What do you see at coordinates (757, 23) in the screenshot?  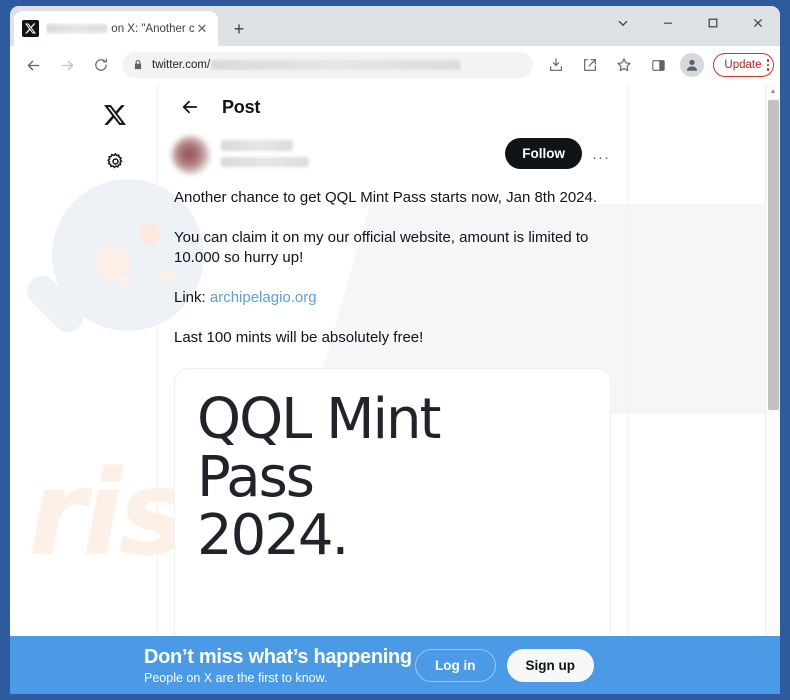 I see `close-window-button` at bounding box center [757, 23].